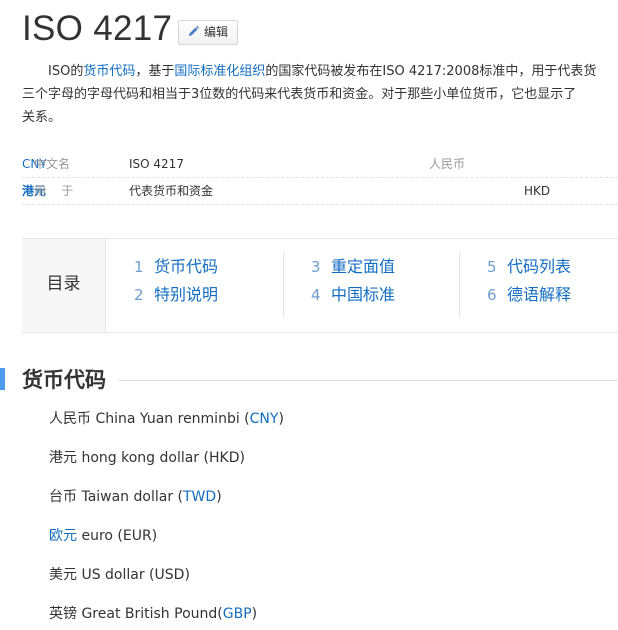  I want to click on currency-item: 英镑 Great British Pound(GBP), so click(153, 614).